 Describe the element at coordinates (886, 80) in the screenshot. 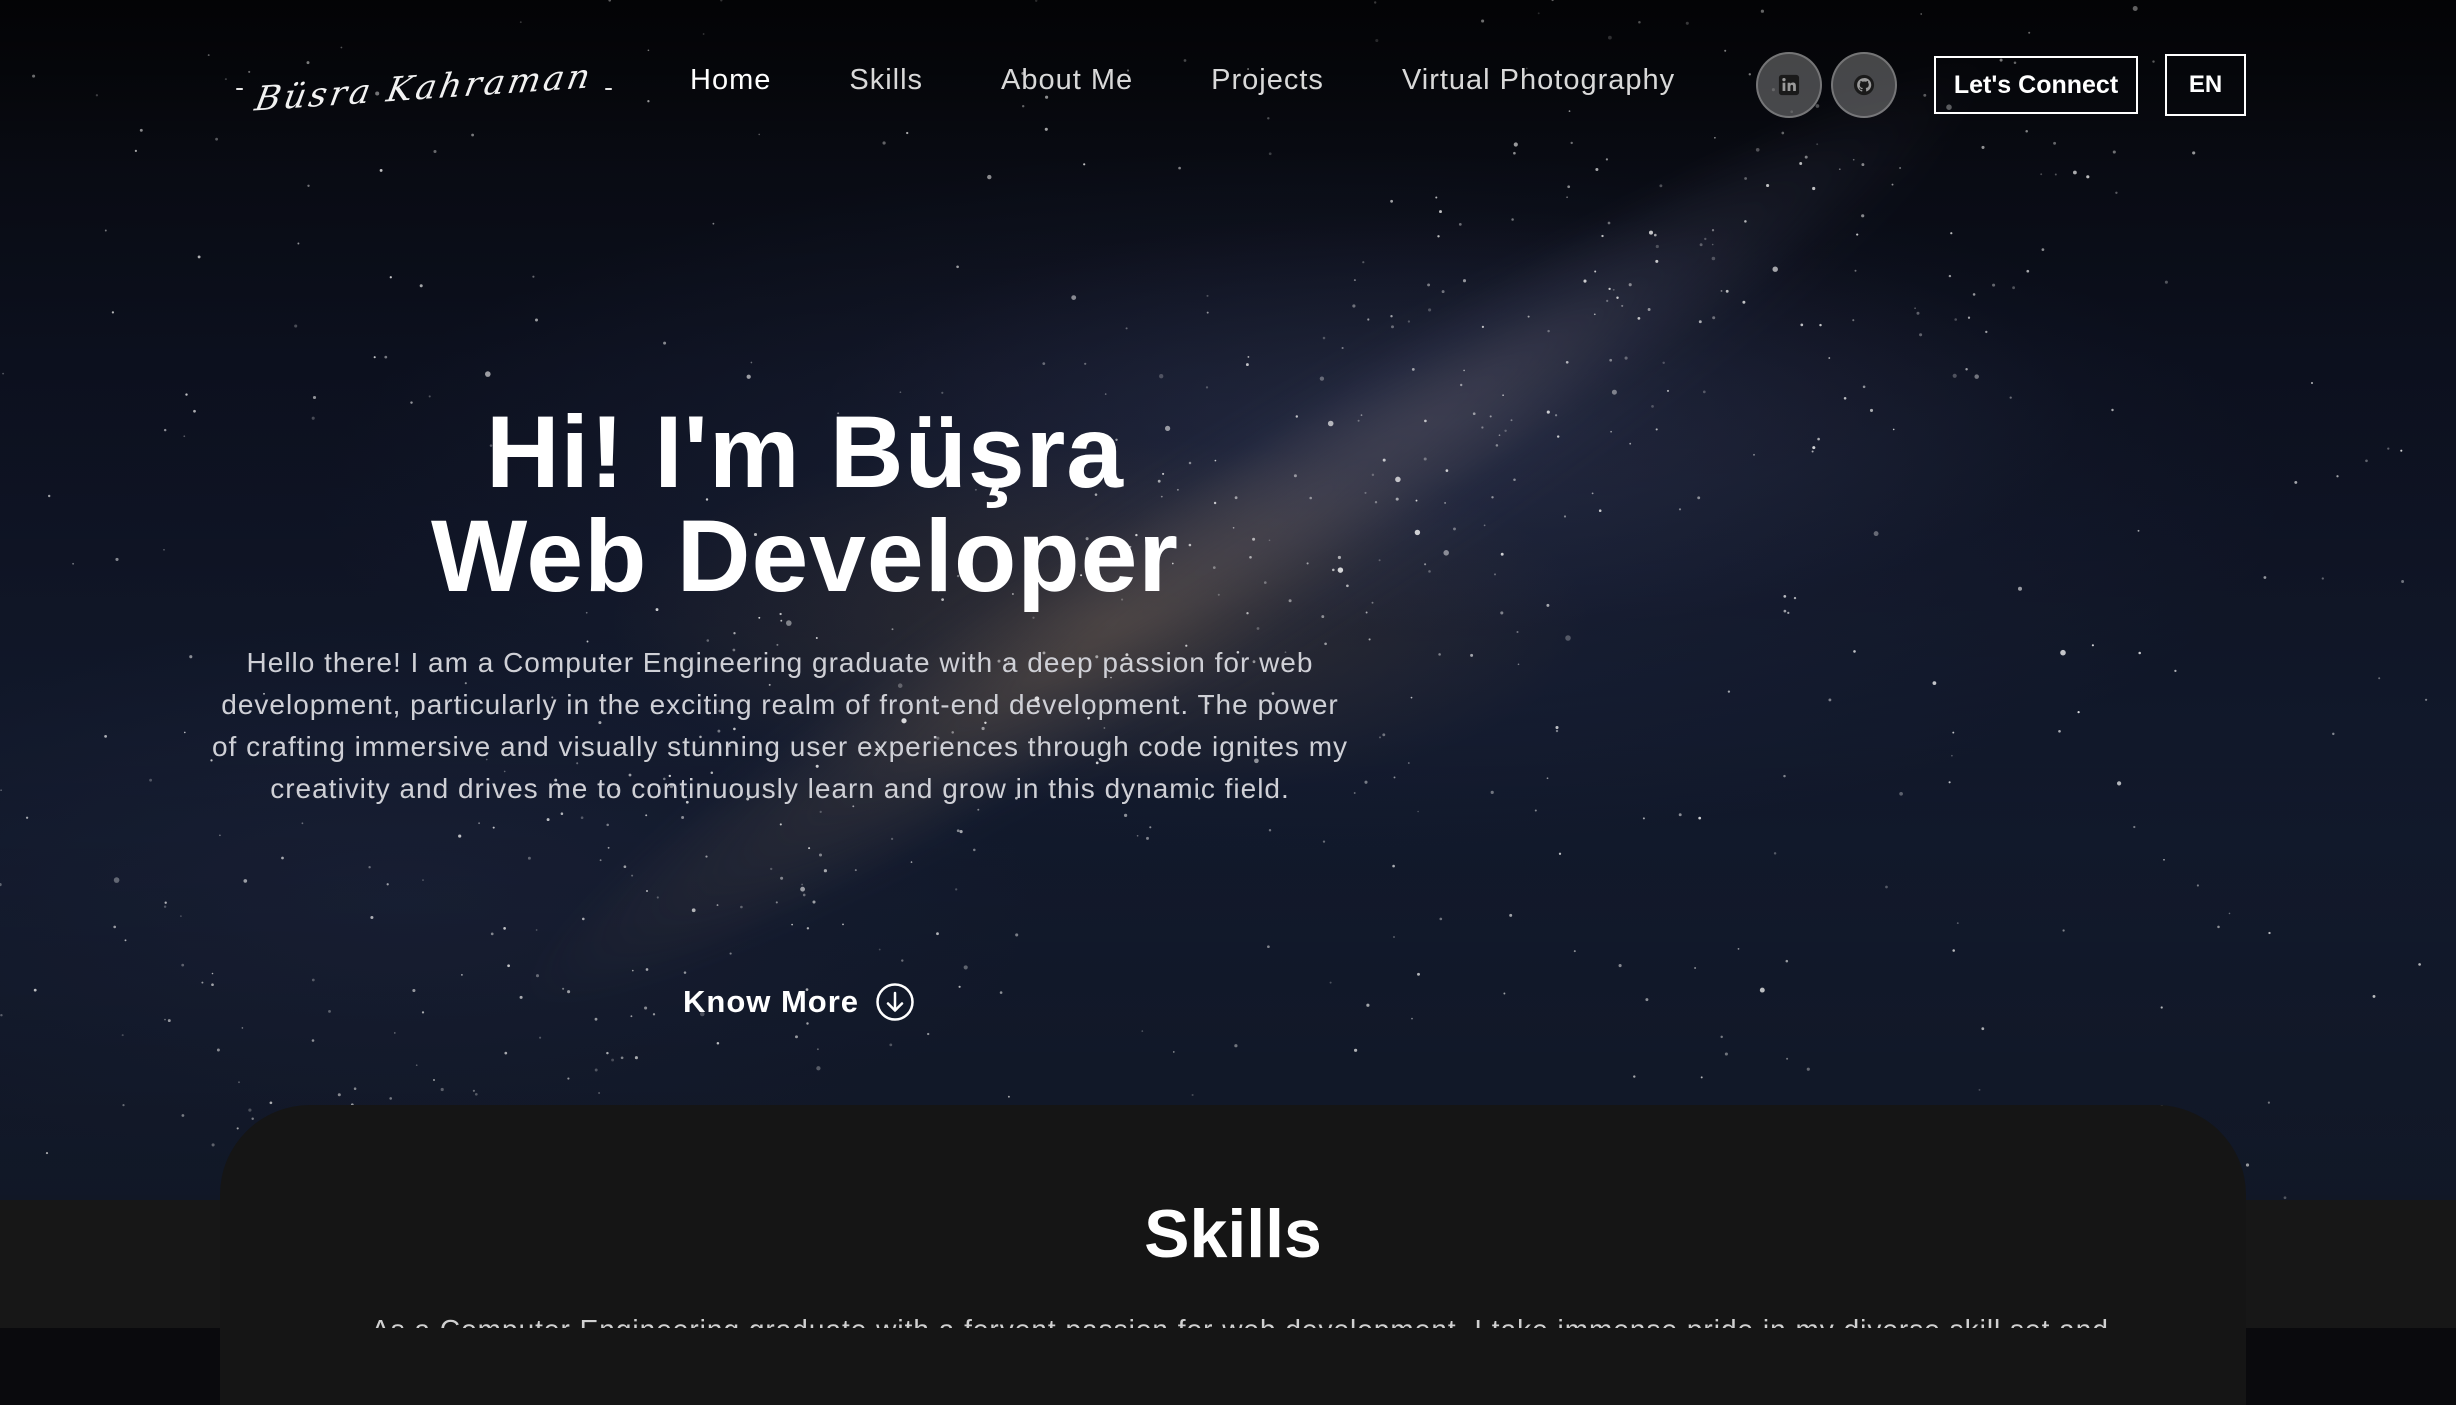

I see `nav-link-skills: Skills` at that location.